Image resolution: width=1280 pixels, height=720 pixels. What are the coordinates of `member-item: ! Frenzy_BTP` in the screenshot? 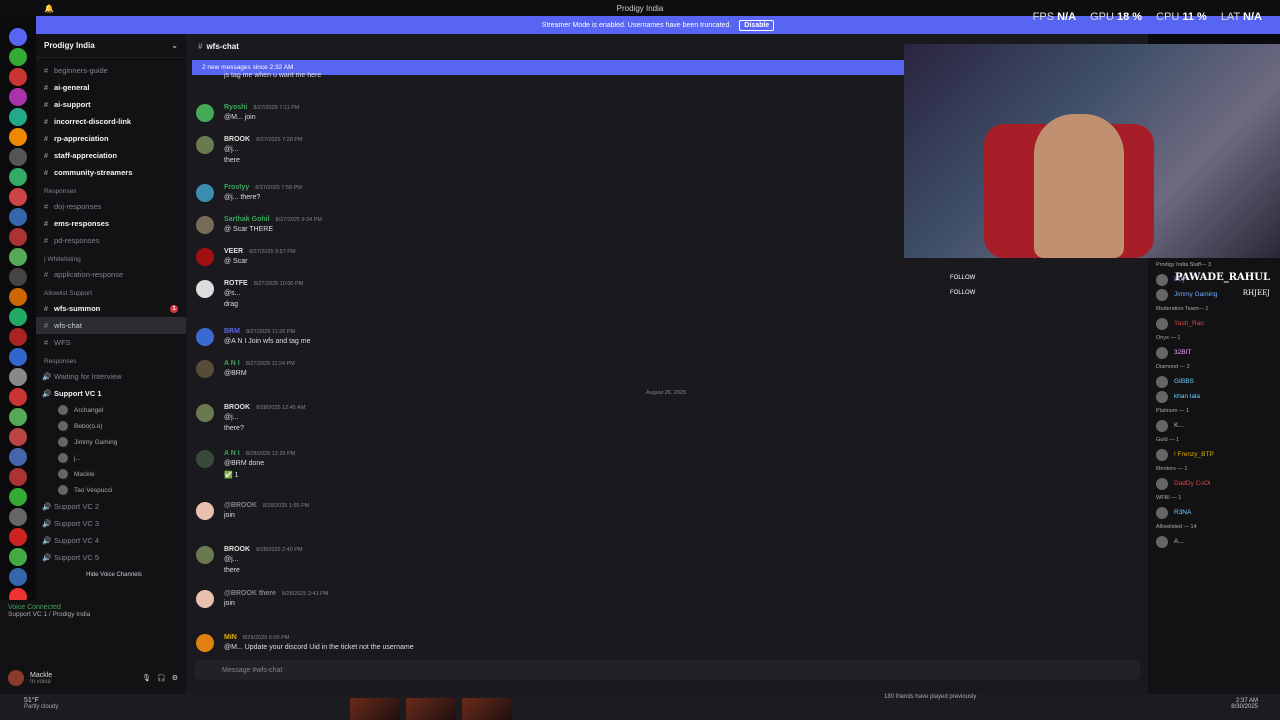 It's located at (1214, 454).